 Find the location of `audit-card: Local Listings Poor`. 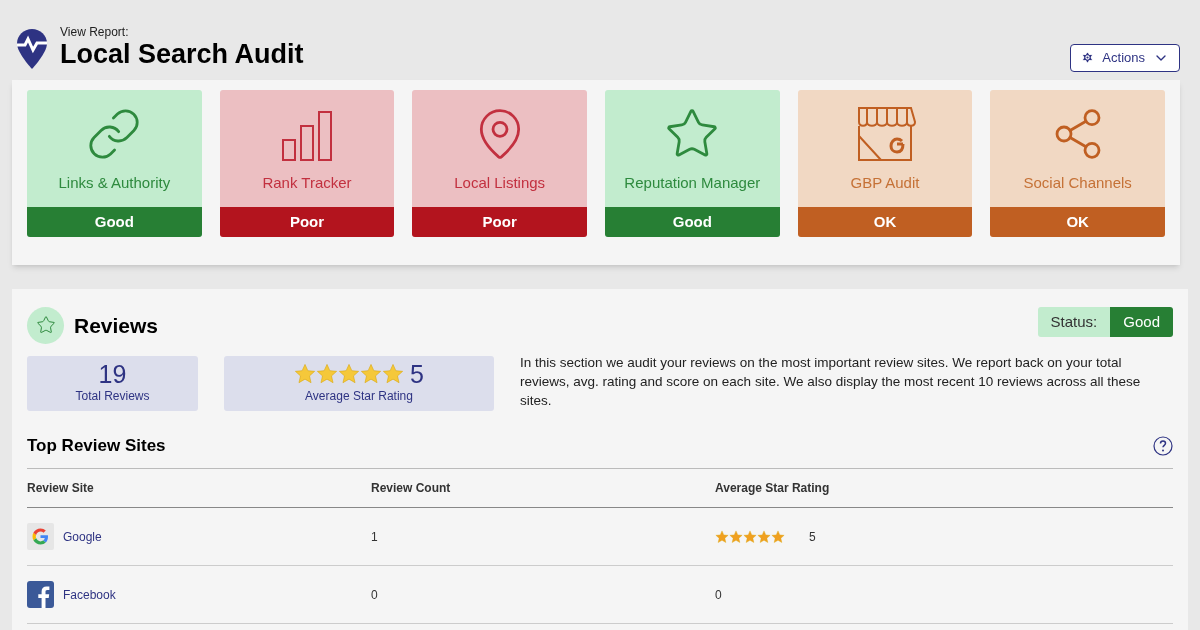

audit-card: Local Listings Poor is located at coordinates (499, 163).